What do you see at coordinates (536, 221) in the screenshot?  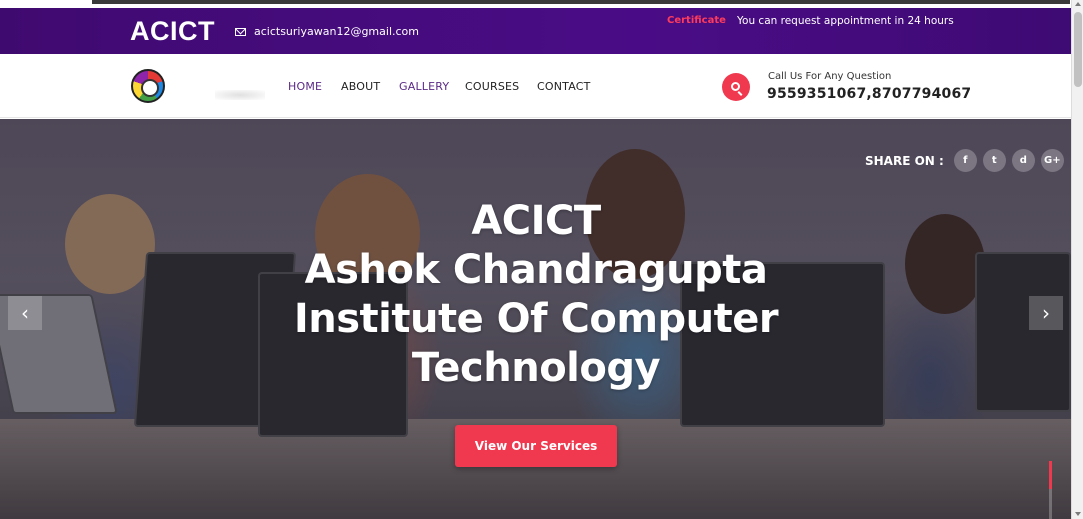 I see `hero-title-line: ACICT` at bounding box center [536, 221].